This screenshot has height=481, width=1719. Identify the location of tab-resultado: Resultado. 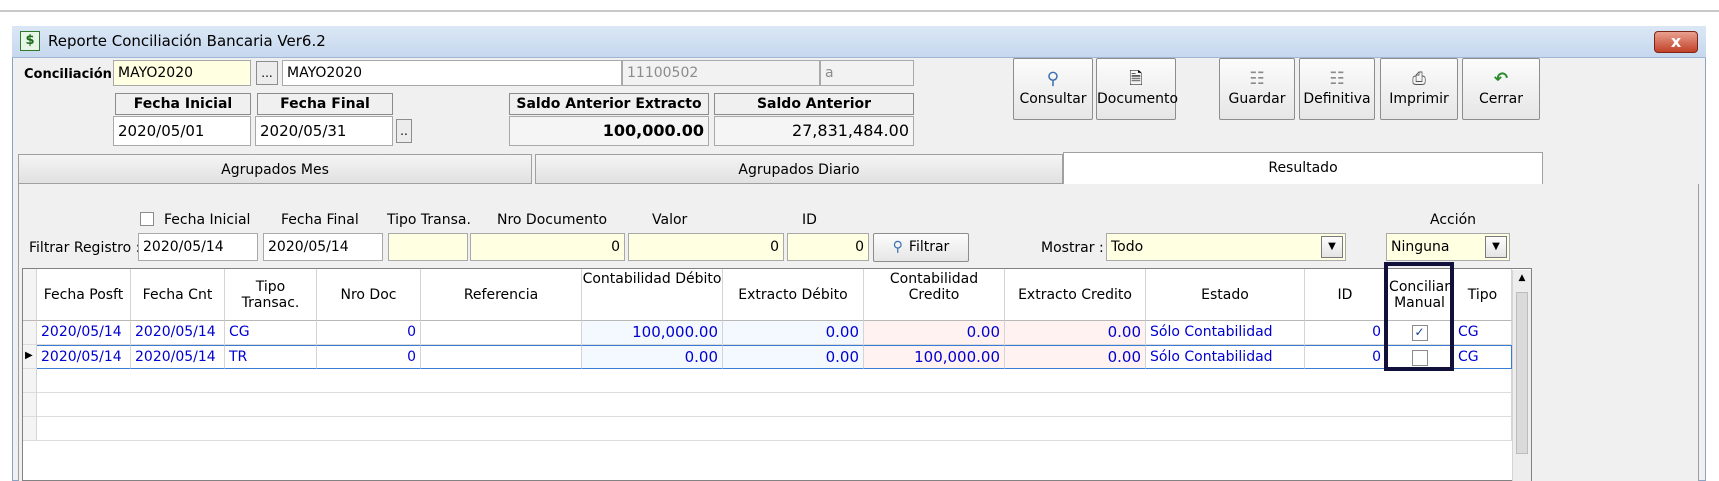
(1303, 168).